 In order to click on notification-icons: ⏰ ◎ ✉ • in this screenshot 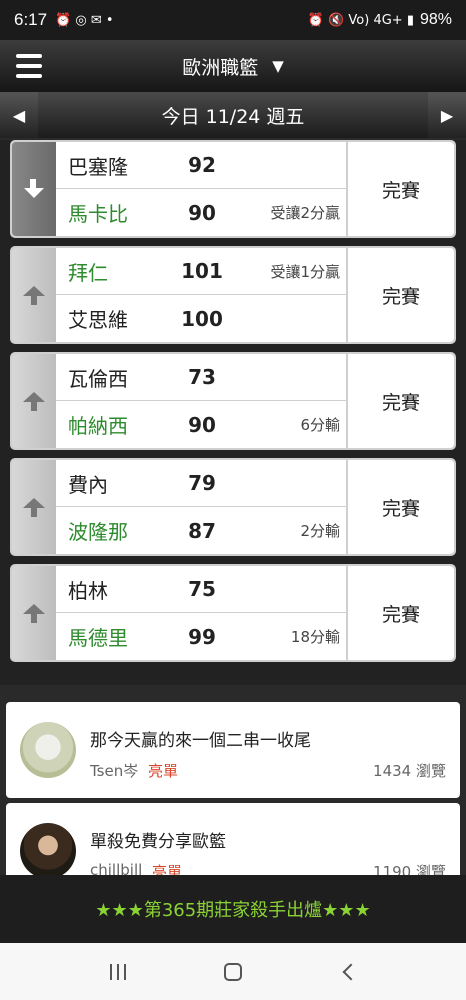, I will do `click(84, 20)`.